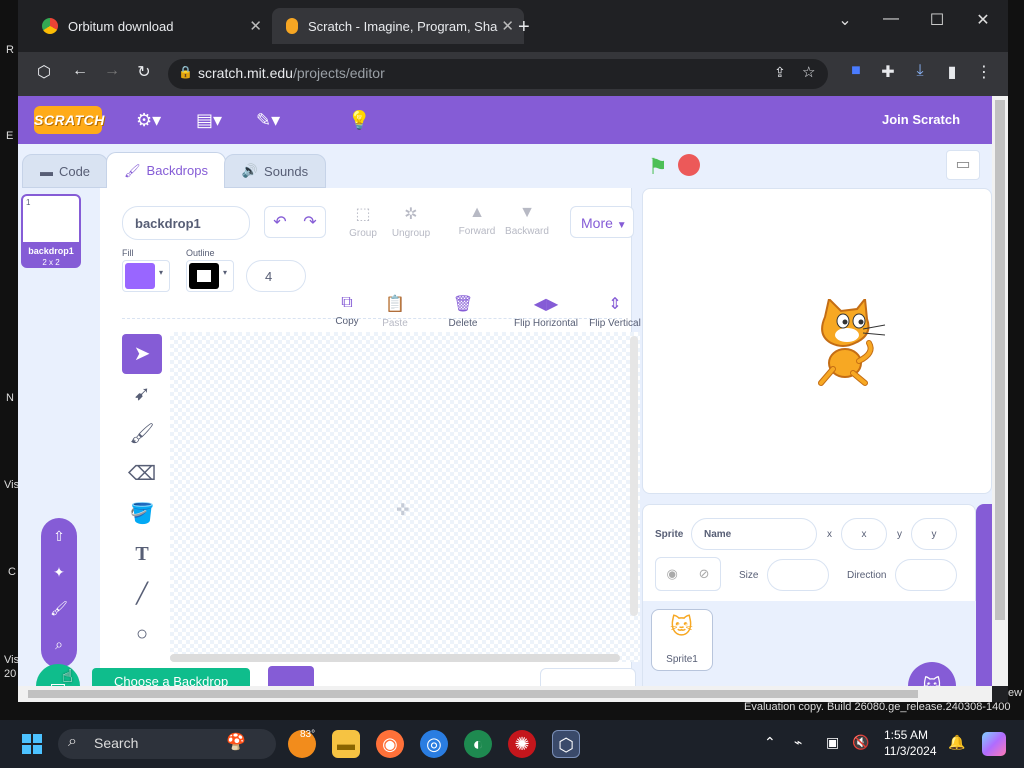 Image resolution: width=1024 pixels, height=768 pixels. What do you see at coordinates (146, 276) in the screenshot?
I see `fill-color-picker: ▾` at bounding box center [146, 276].